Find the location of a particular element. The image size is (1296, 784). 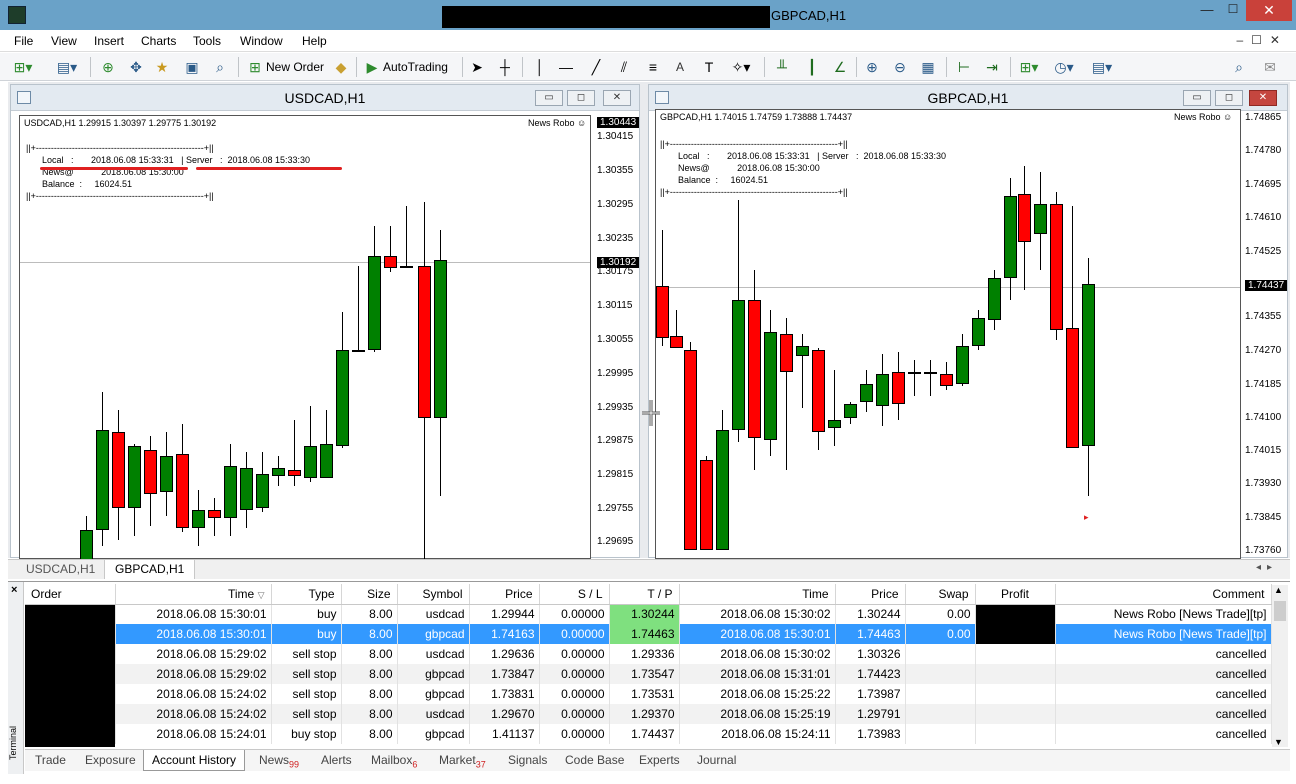

tab-news: News99 is located at coordinates (279, 760).